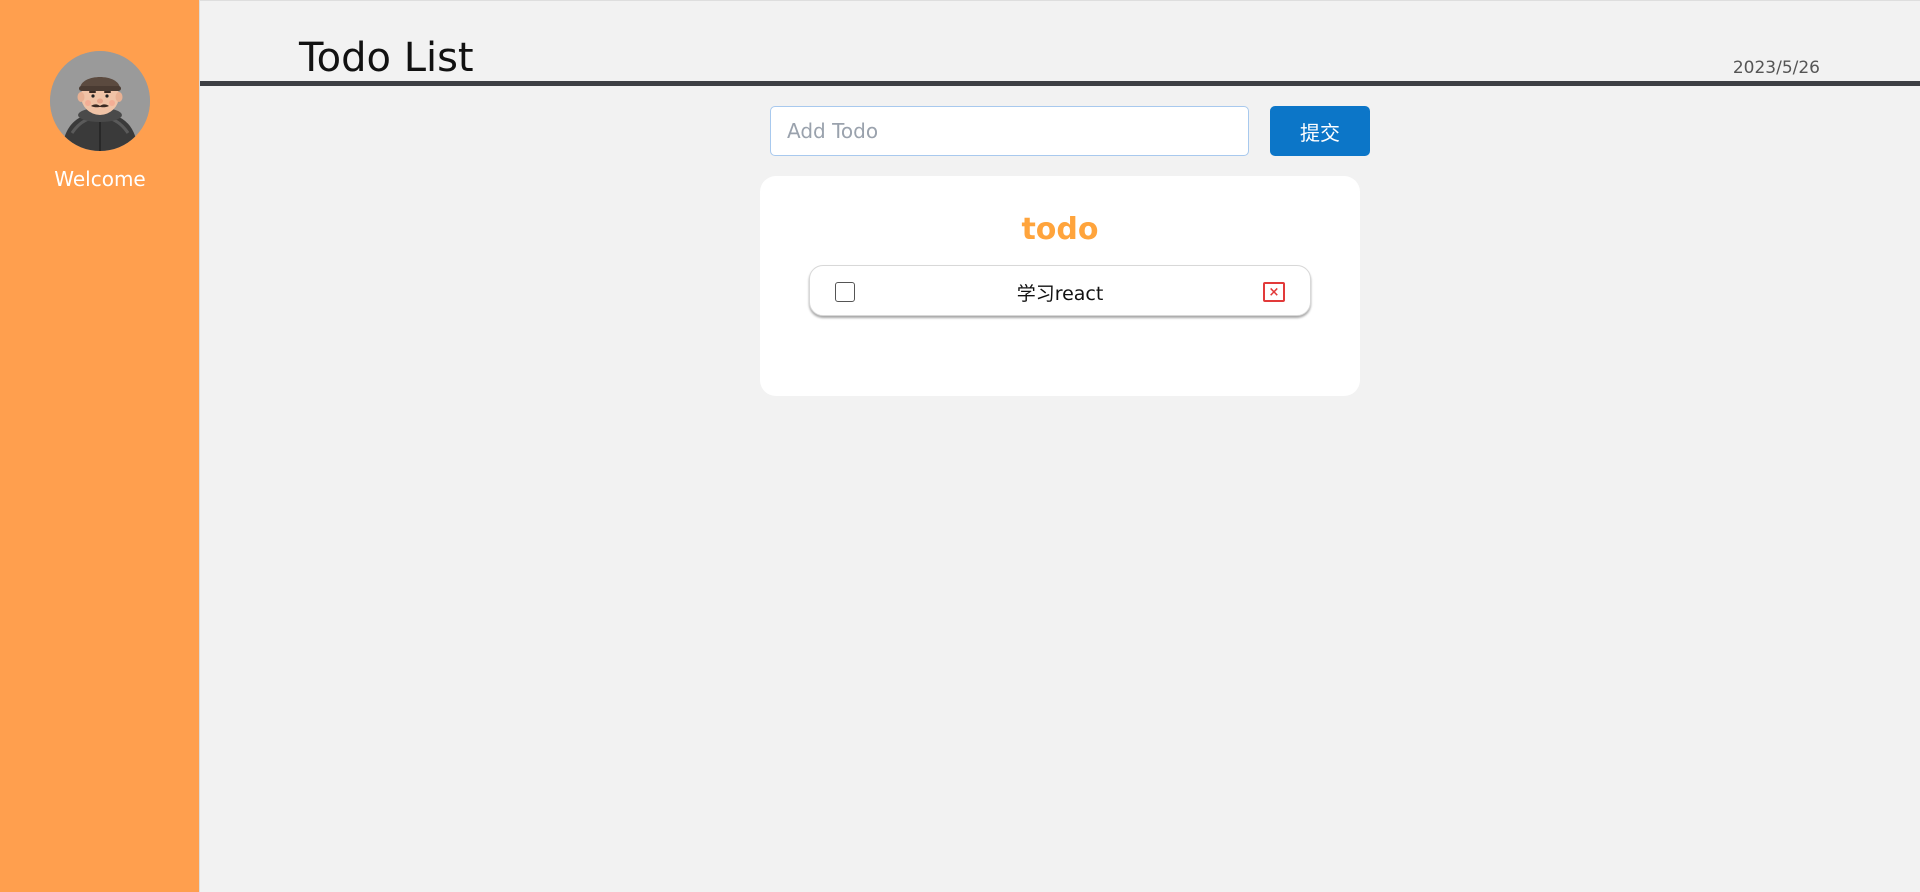 Image resolution: width=1920 pixels, height=892 pixels. What do you see at coordinates (1060, 43) in the screenshot?
I see `header: Todo List 2023/5/26` at bounding box center [1060, 43].